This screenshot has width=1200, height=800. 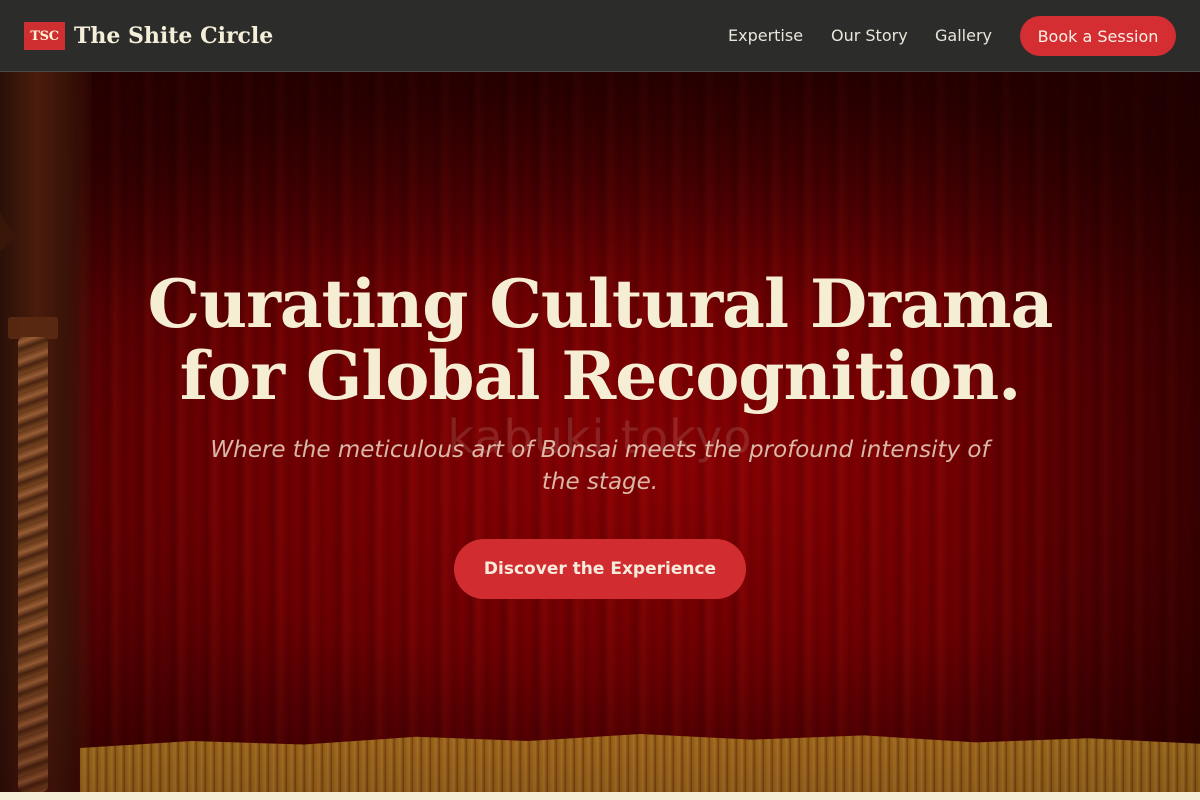 What do you see at coordinates (600, 376) in the screenshot?
I see `hero-headline-line-2: for Global Recognition.` at bounding box center [600, 376].